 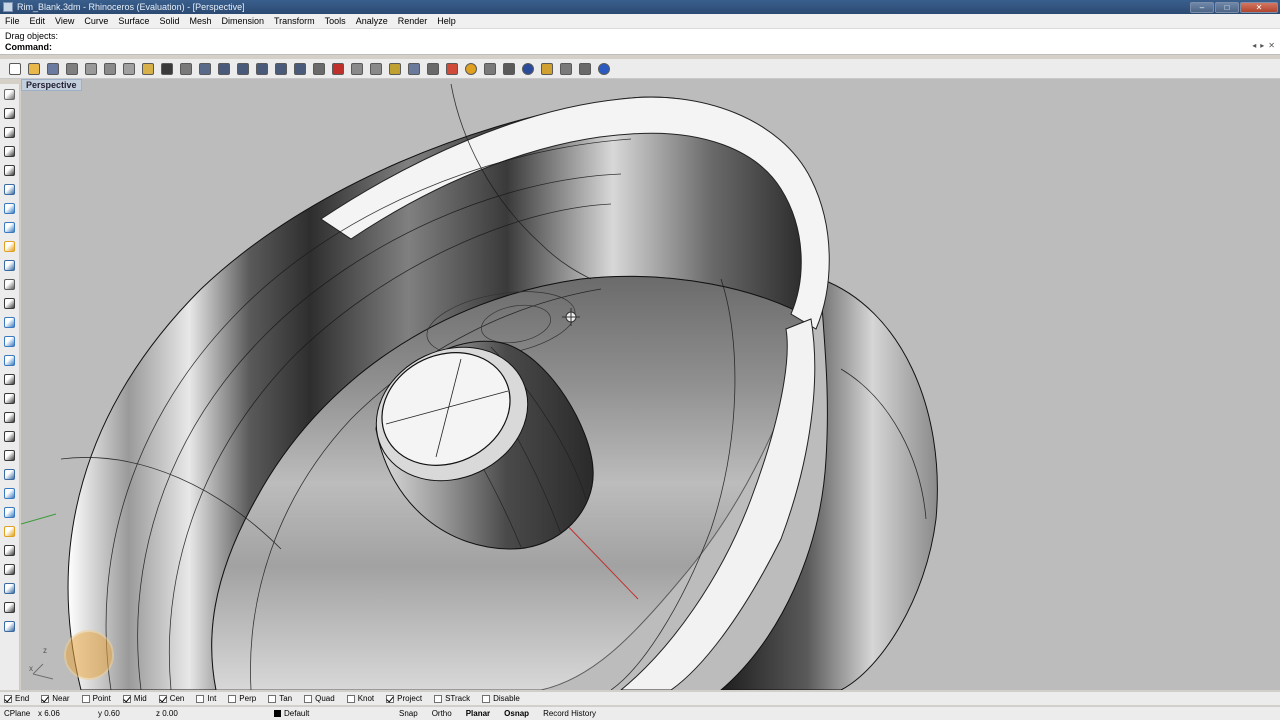 What do you see at coordinates (432, 68) in the screenshot?
I see `lock-button` at bounding box center [432, 68].